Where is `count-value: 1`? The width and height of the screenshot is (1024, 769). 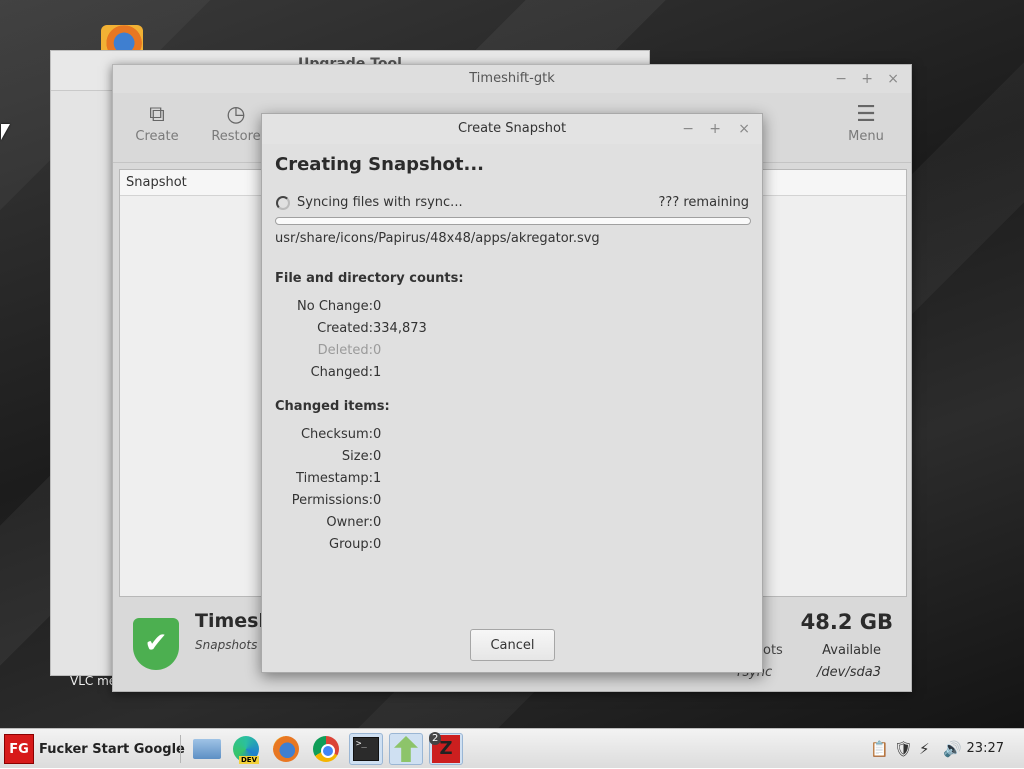 count-value: 1 is located at coordinates (377, 372).